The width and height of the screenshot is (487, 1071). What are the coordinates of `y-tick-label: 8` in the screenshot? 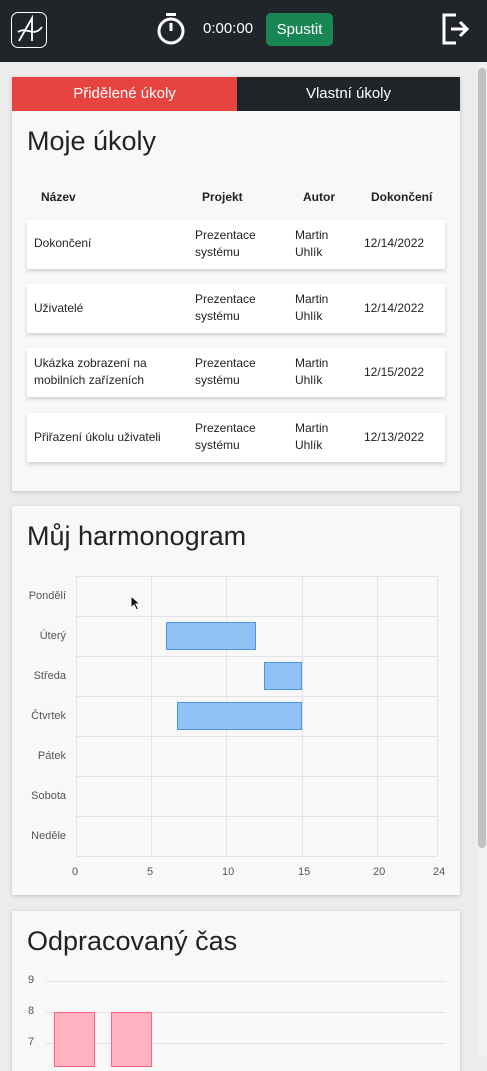 It's located at (31, 1011).